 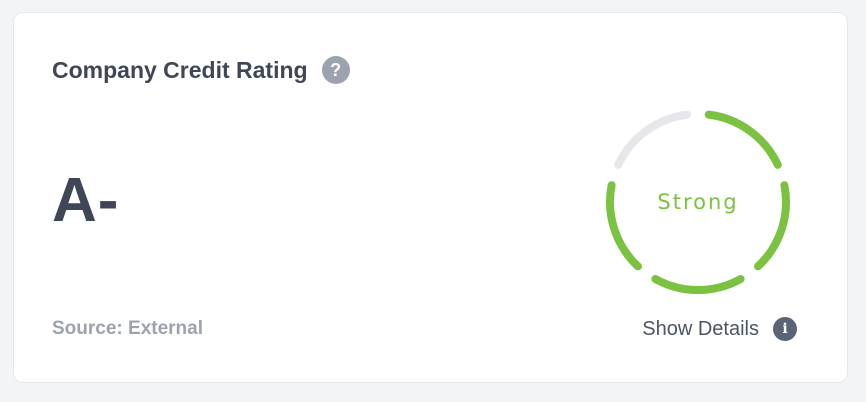 What do you see at coordinates (785, 329) in the screenshot?
I see `info-icon: i` at bounding box center [785, 329].